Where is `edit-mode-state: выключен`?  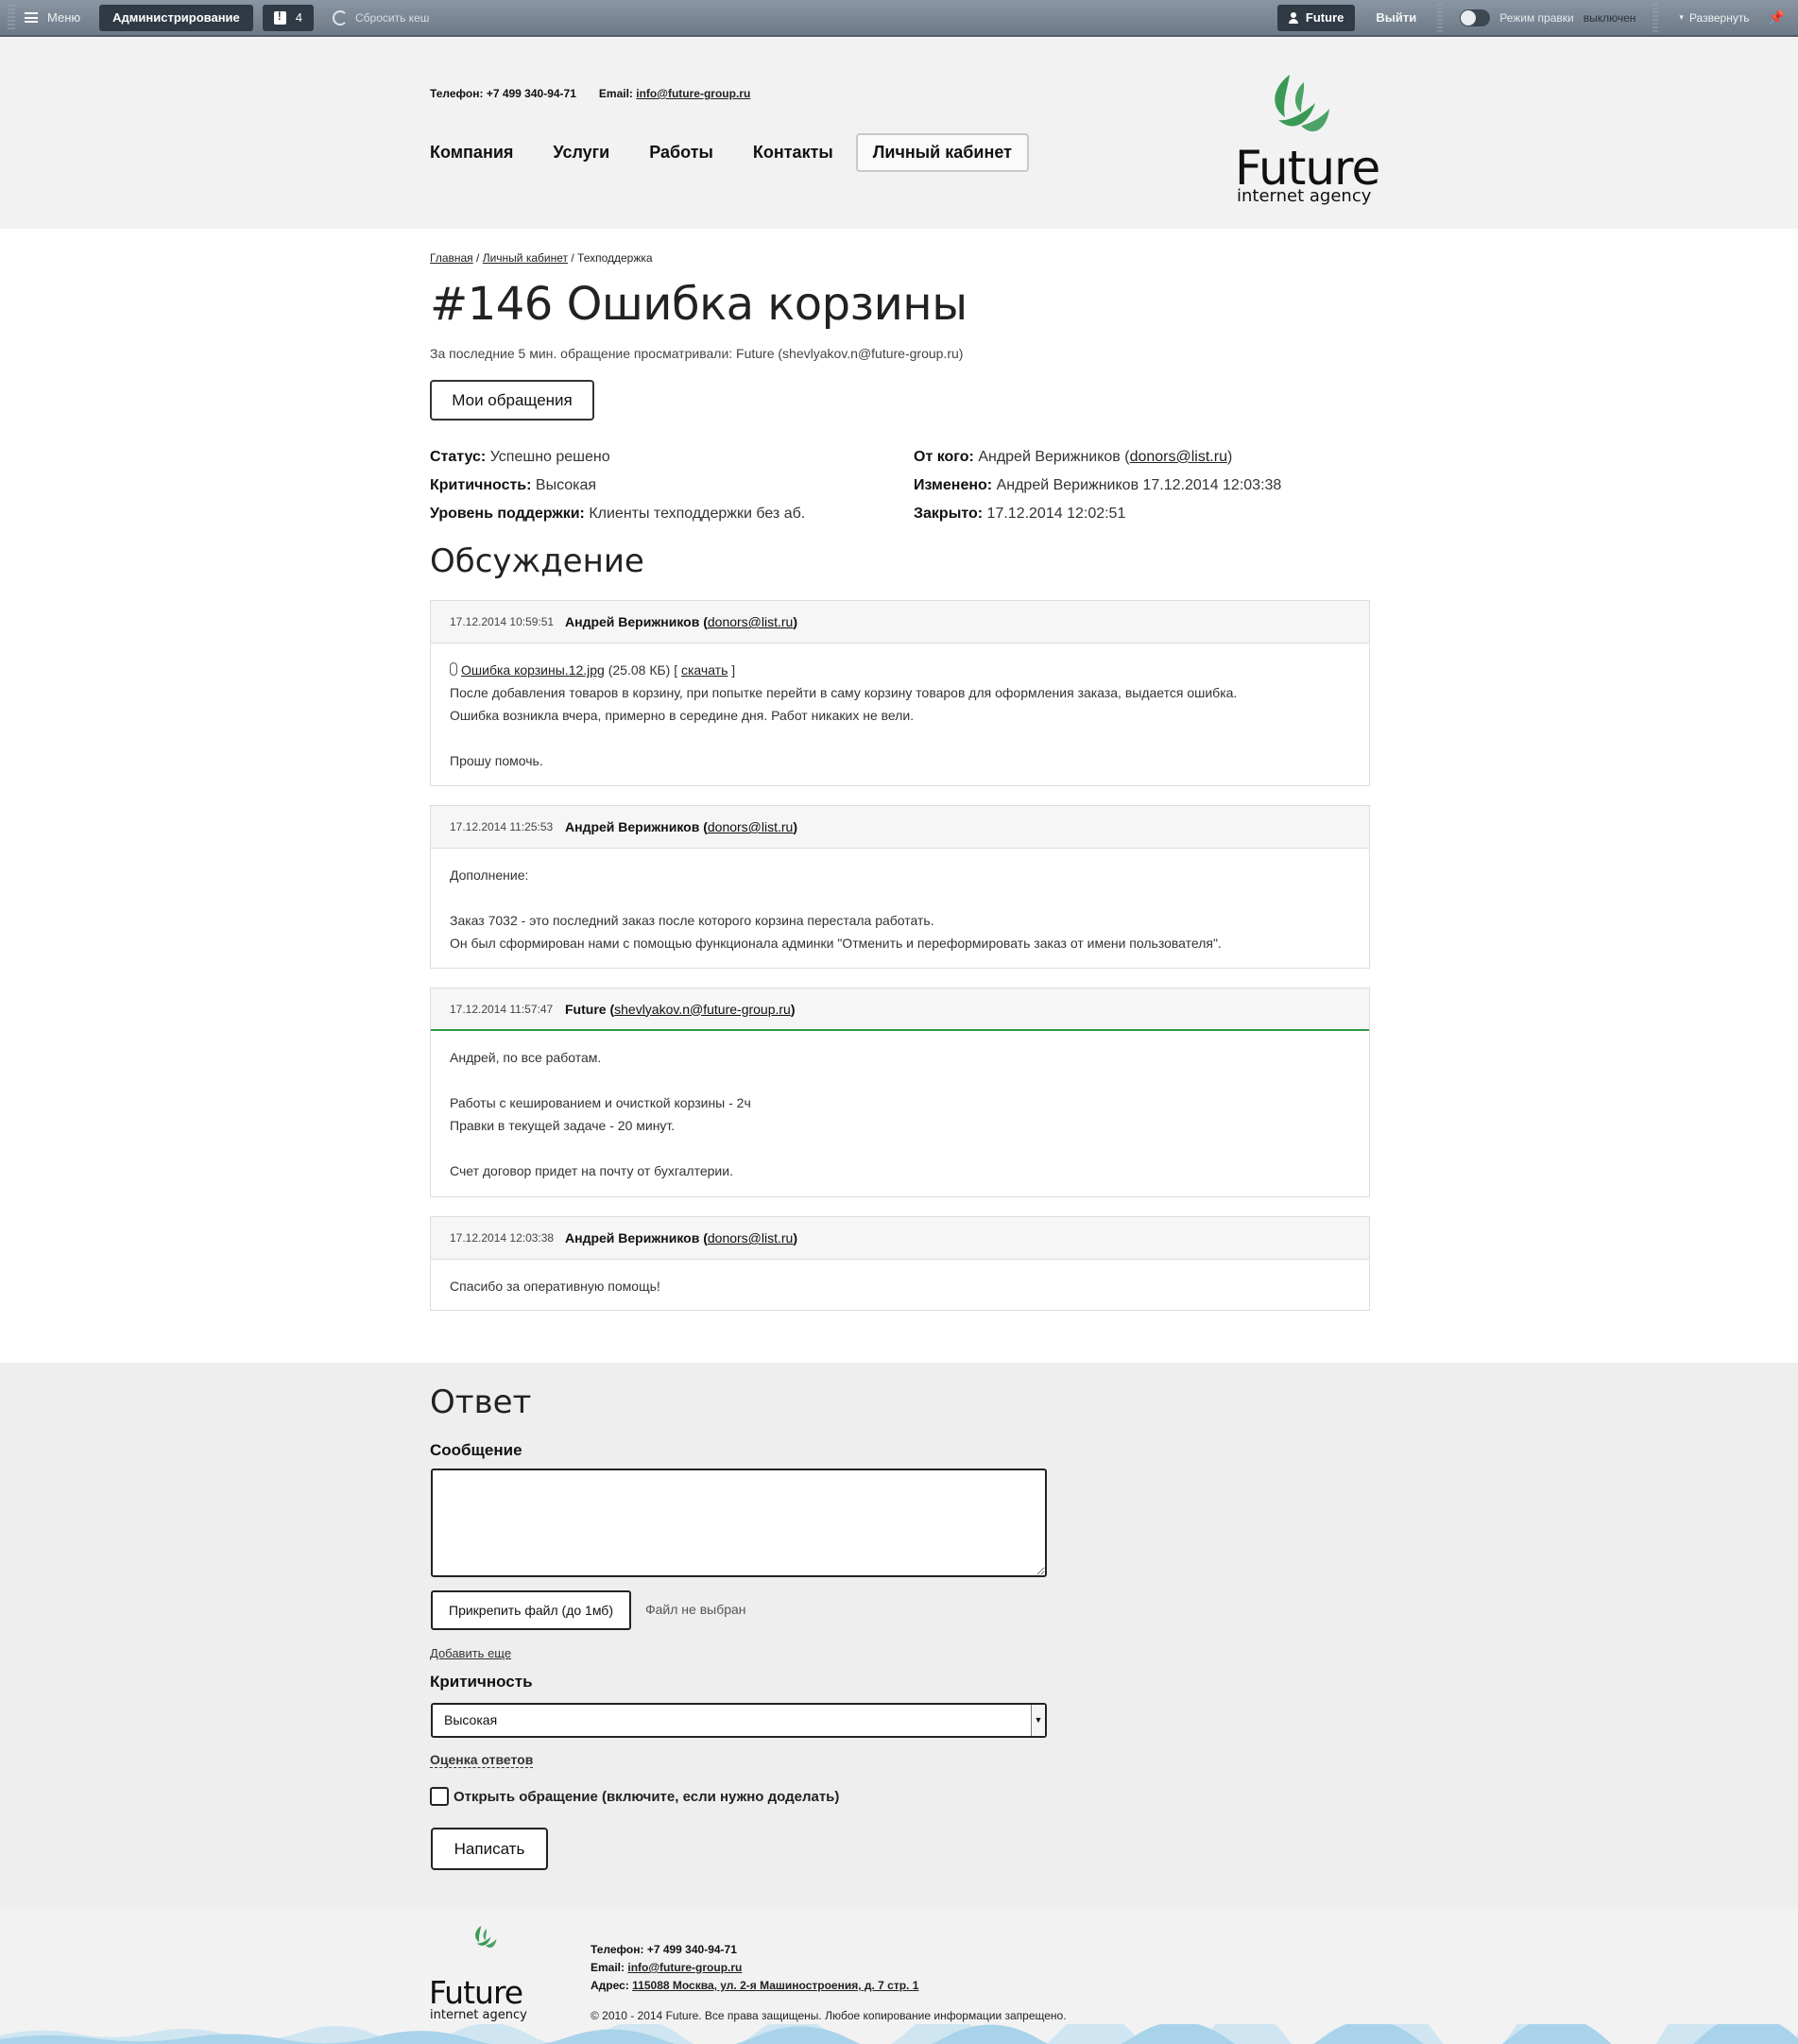 edit-mode-state: выключен is located at coordinates (1609, 17).